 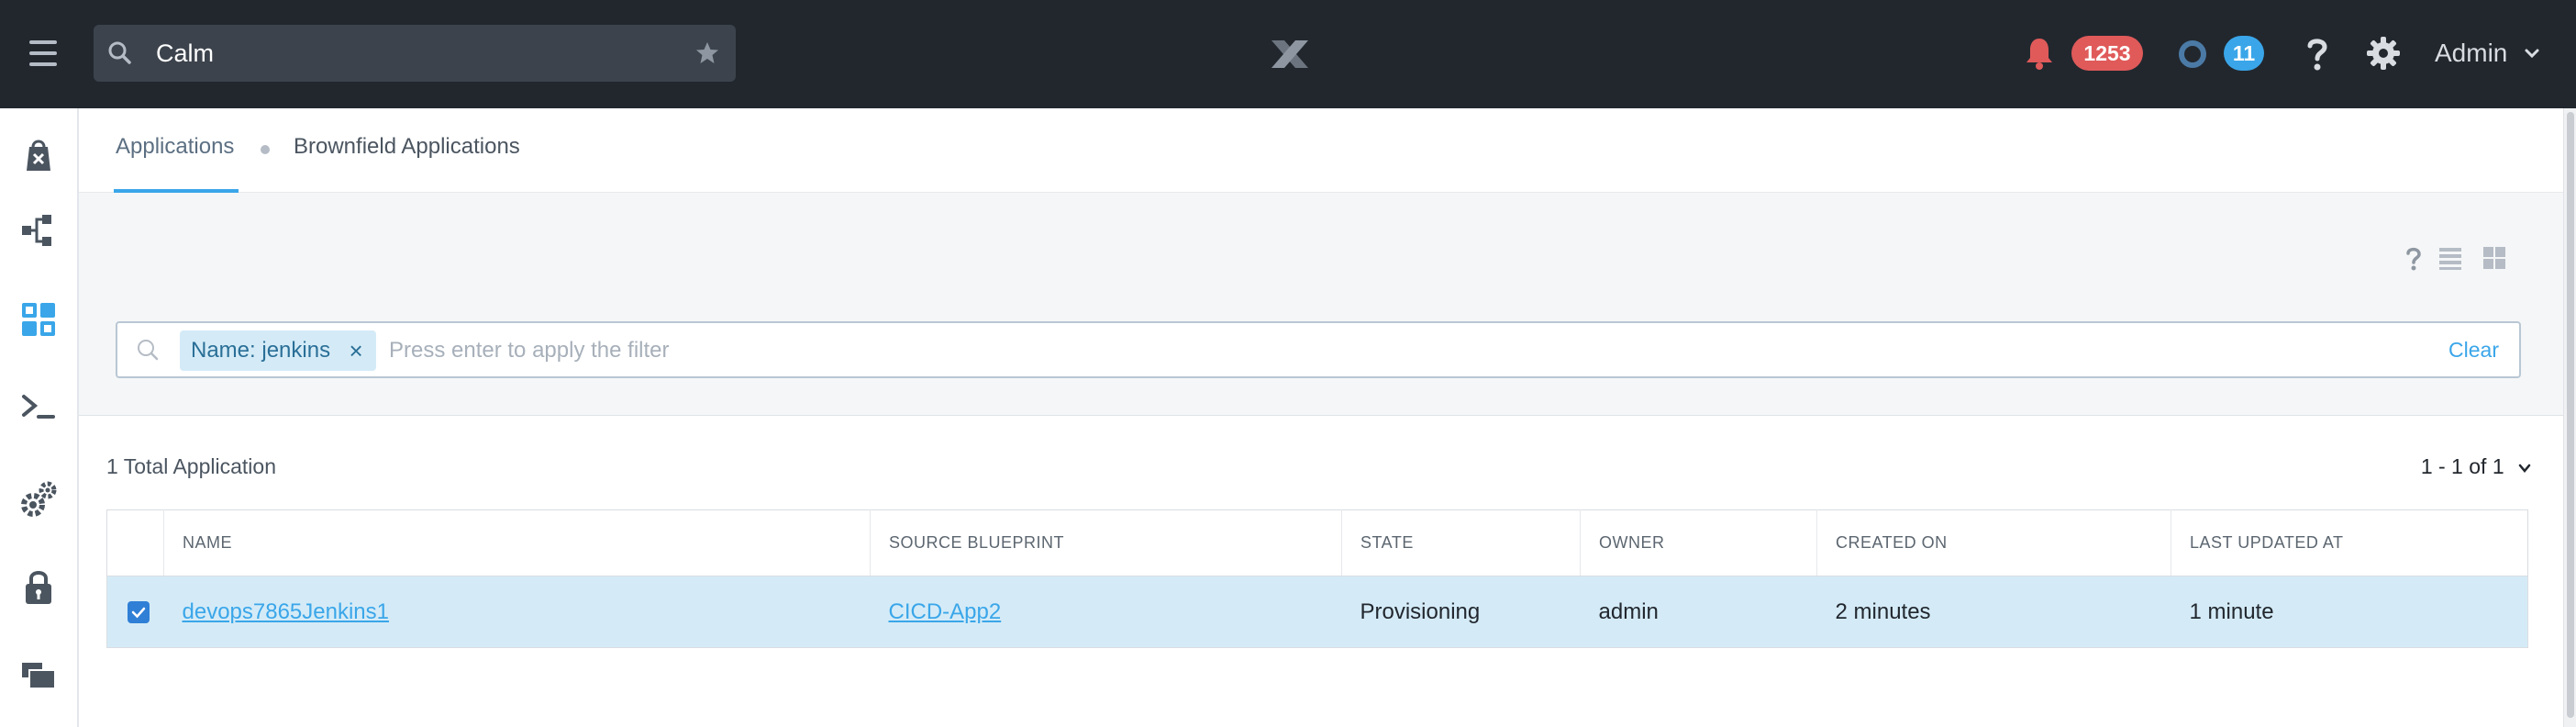 I want to click on cell-last-updated-at: 1 minute, so click(x=2349, y=612).